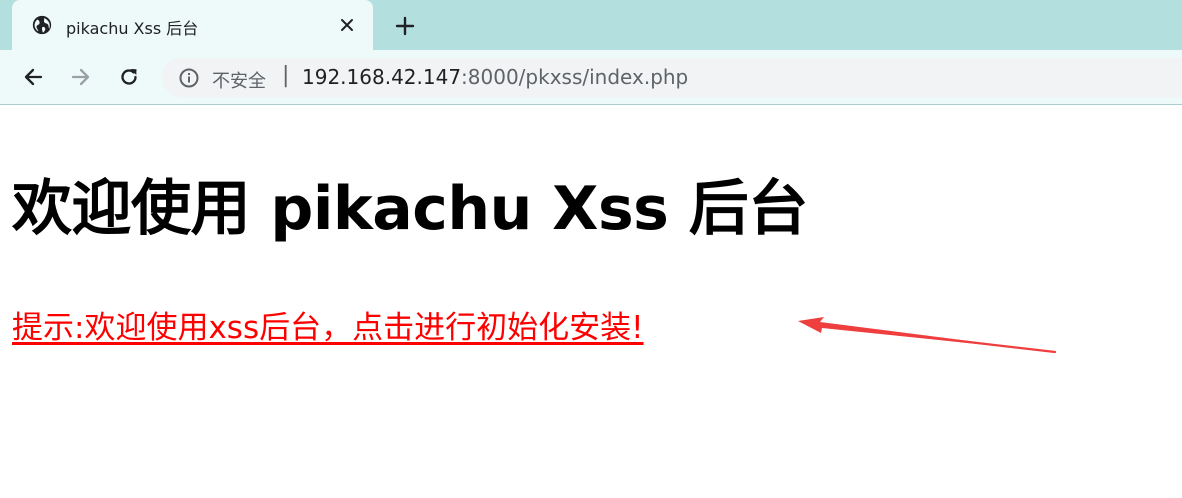 This screenshot has height=498, width=1182. I want to click on info-icon, so click(189, 78).